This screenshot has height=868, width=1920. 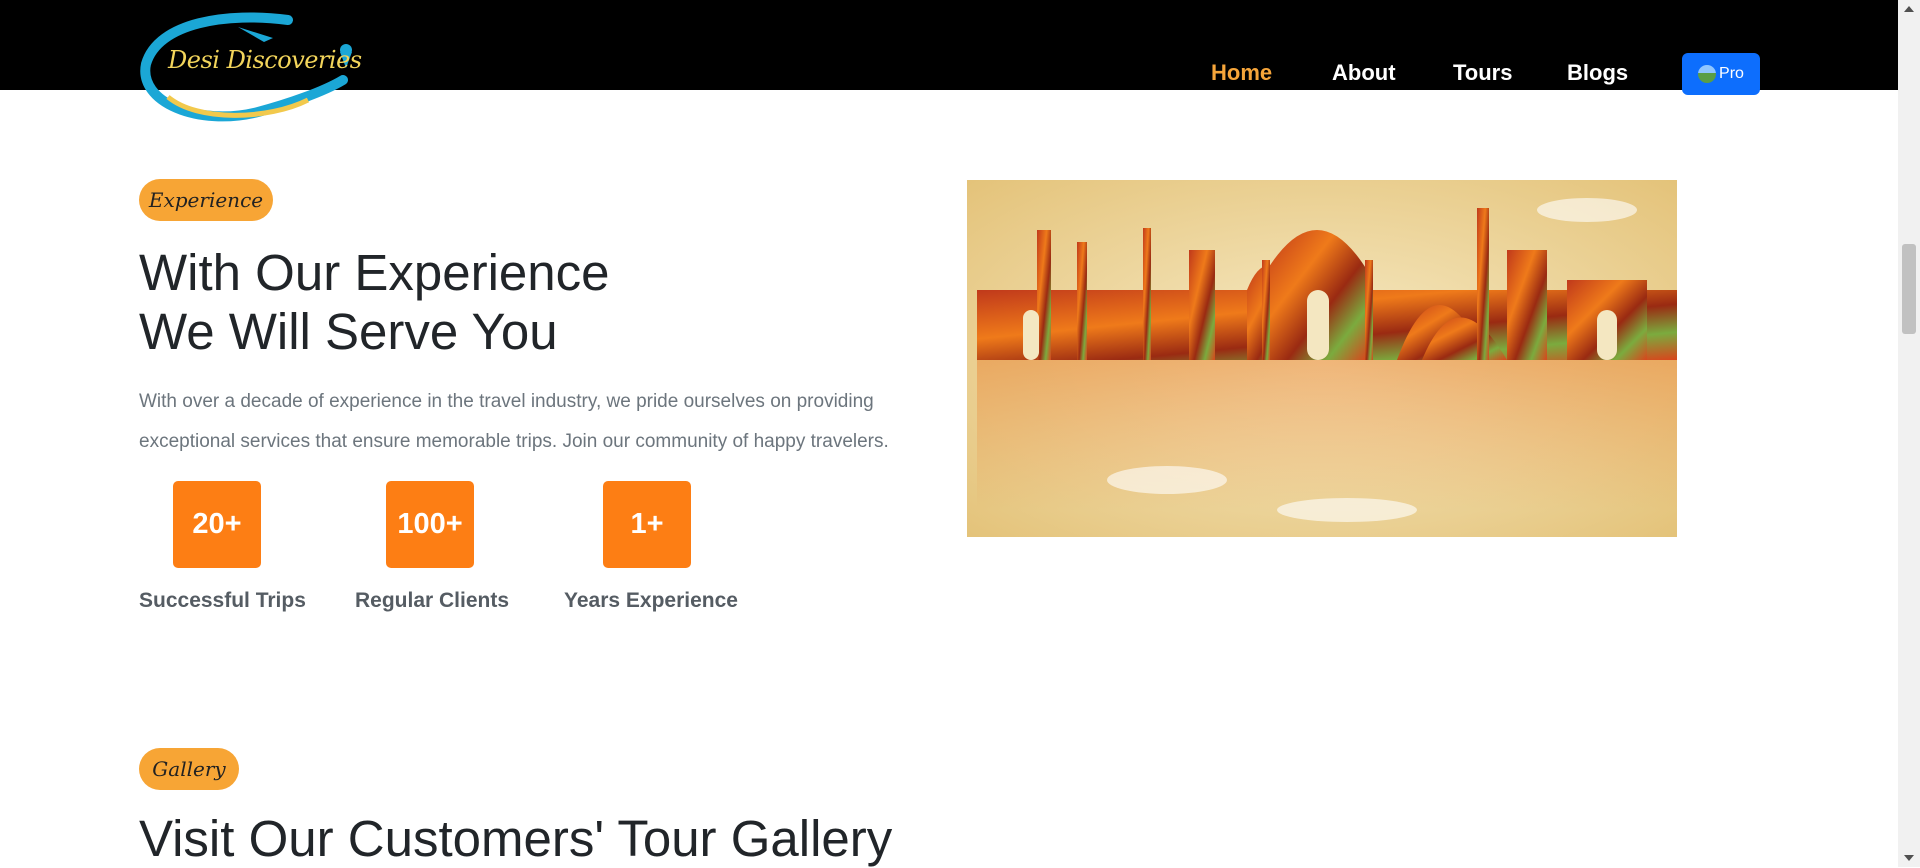 What do you see at coordinates (189, 769) in the screenshot?
I see `gallery-badge: Gallery` at bounding box center [189, 769].